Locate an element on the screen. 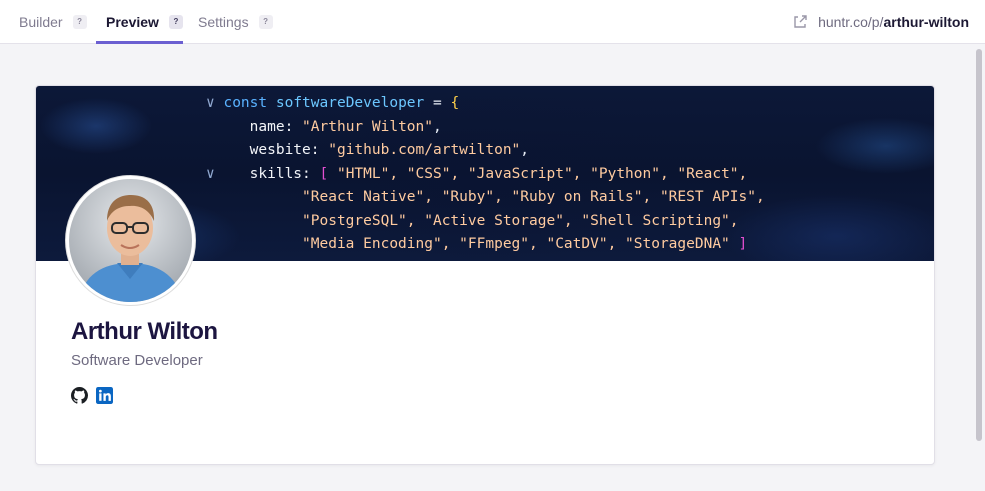 The width and height of the screenshot is (985, 491). tab-settings: Settings ? is located at coordinates (235, 22).